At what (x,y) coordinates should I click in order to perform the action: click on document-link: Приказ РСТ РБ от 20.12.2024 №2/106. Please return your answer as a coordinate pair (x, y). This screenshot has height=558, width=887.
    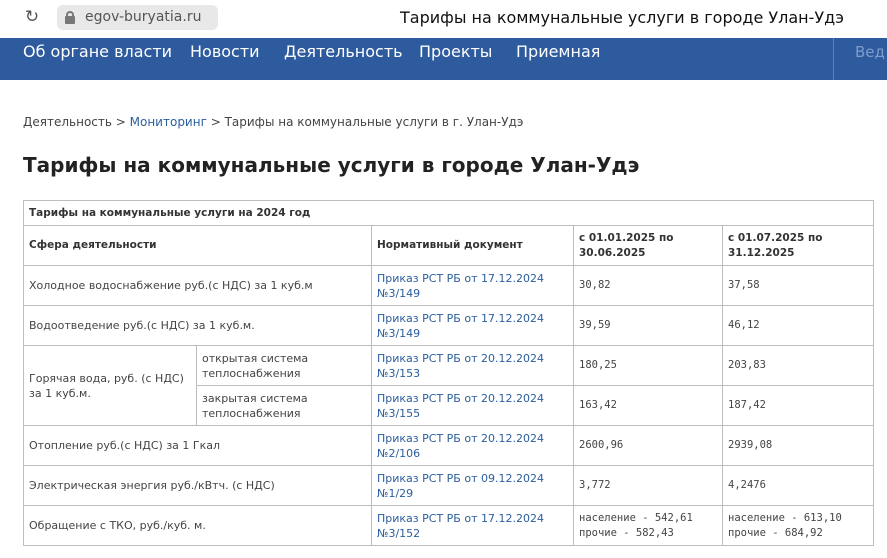
    Looking at the image, I should click on (472, 445).